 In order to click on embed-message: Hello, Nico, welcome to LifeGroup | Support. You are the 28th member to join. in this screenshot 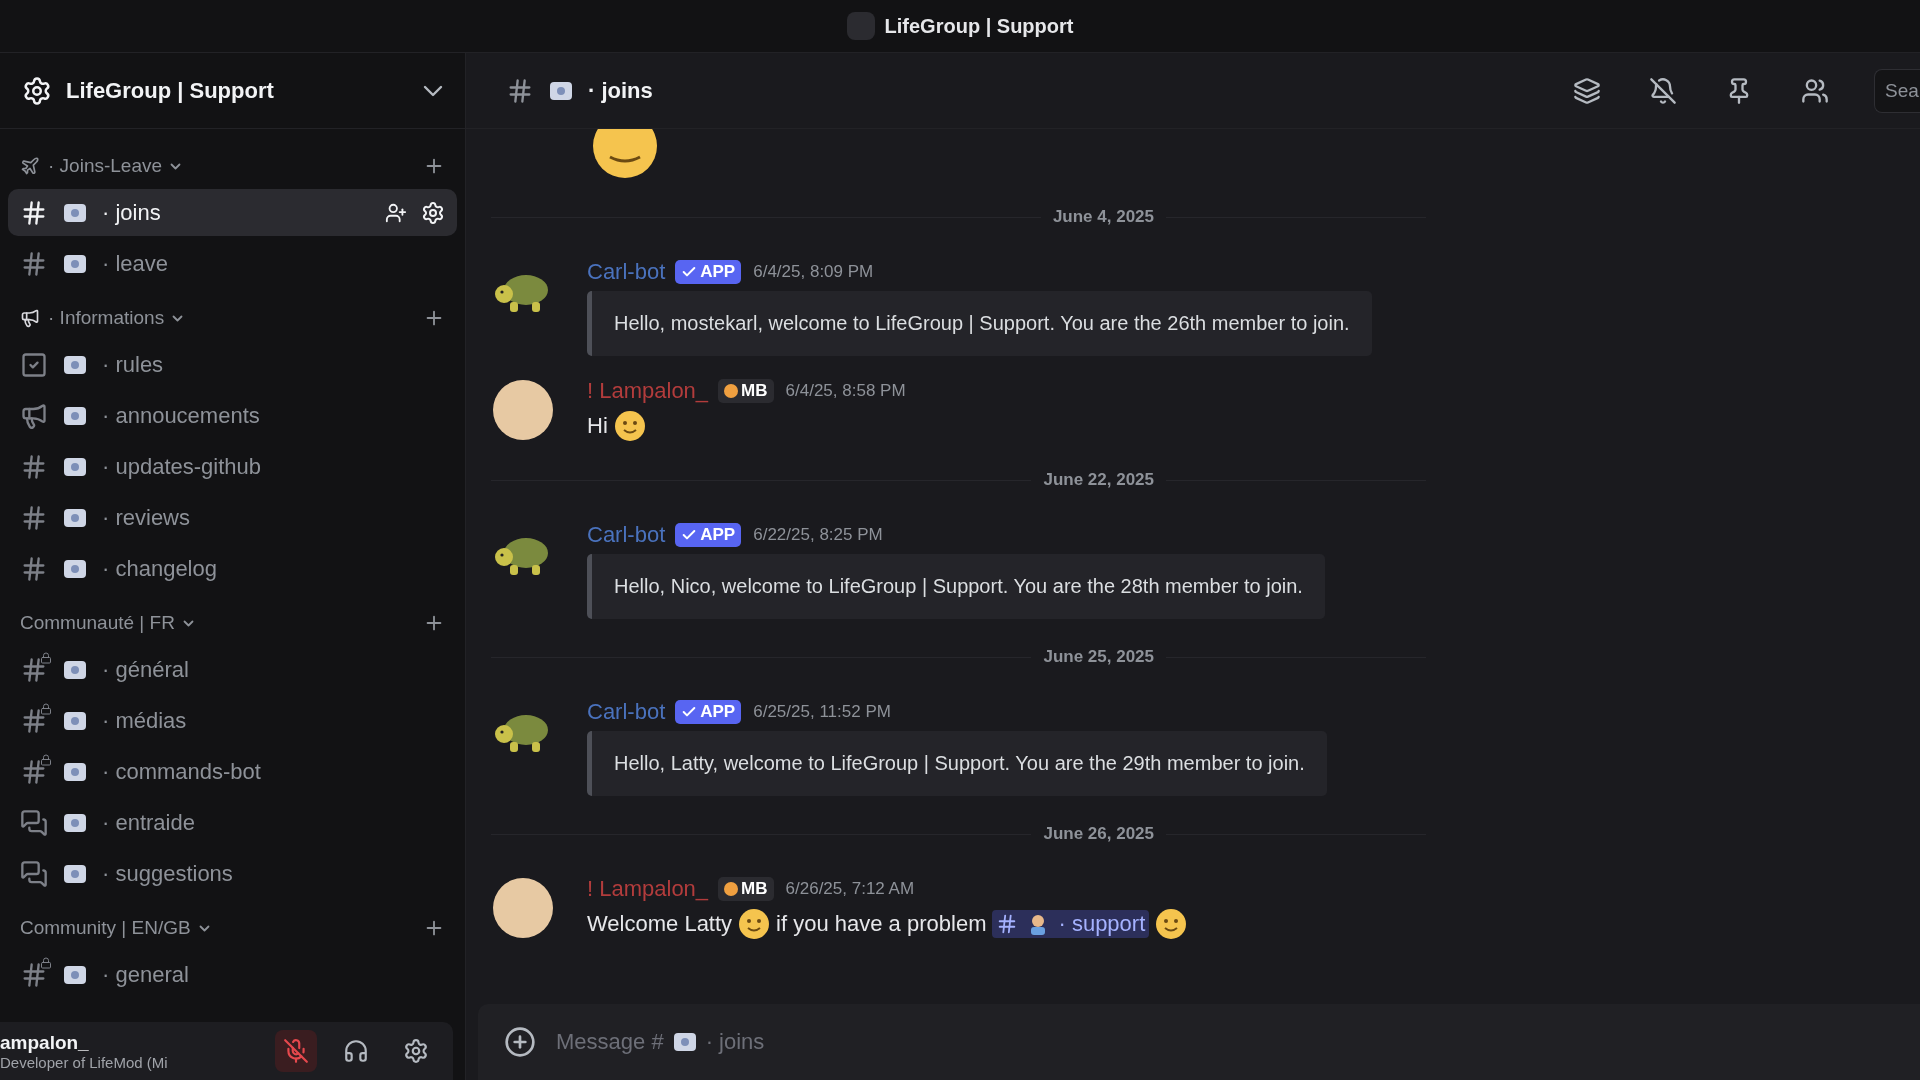, I will do `click(956, 586)`.